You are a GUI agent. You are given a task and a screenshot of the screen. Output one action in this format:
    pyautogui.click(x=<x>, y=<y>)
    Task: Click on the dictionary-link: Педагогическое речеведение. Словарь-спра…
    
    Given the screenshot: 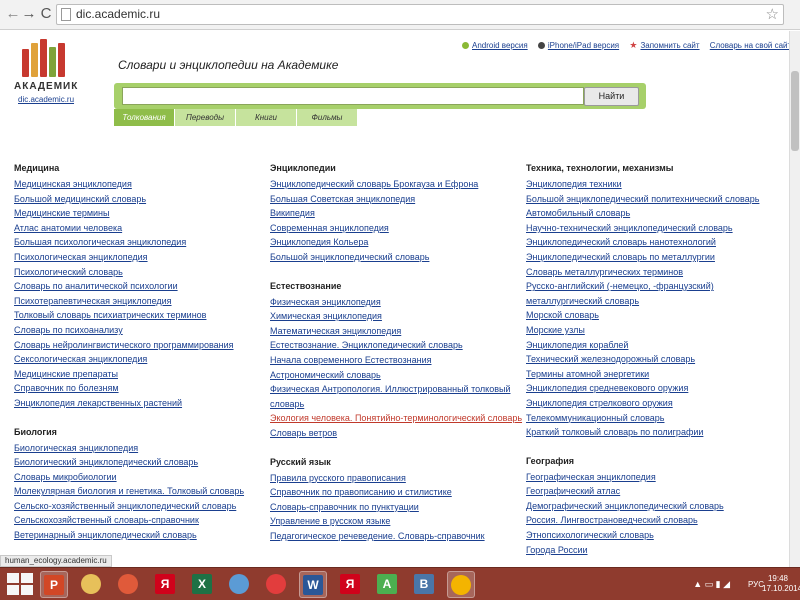 What is the action you would take?
    pyautogui.click(x=395, y=536)
    